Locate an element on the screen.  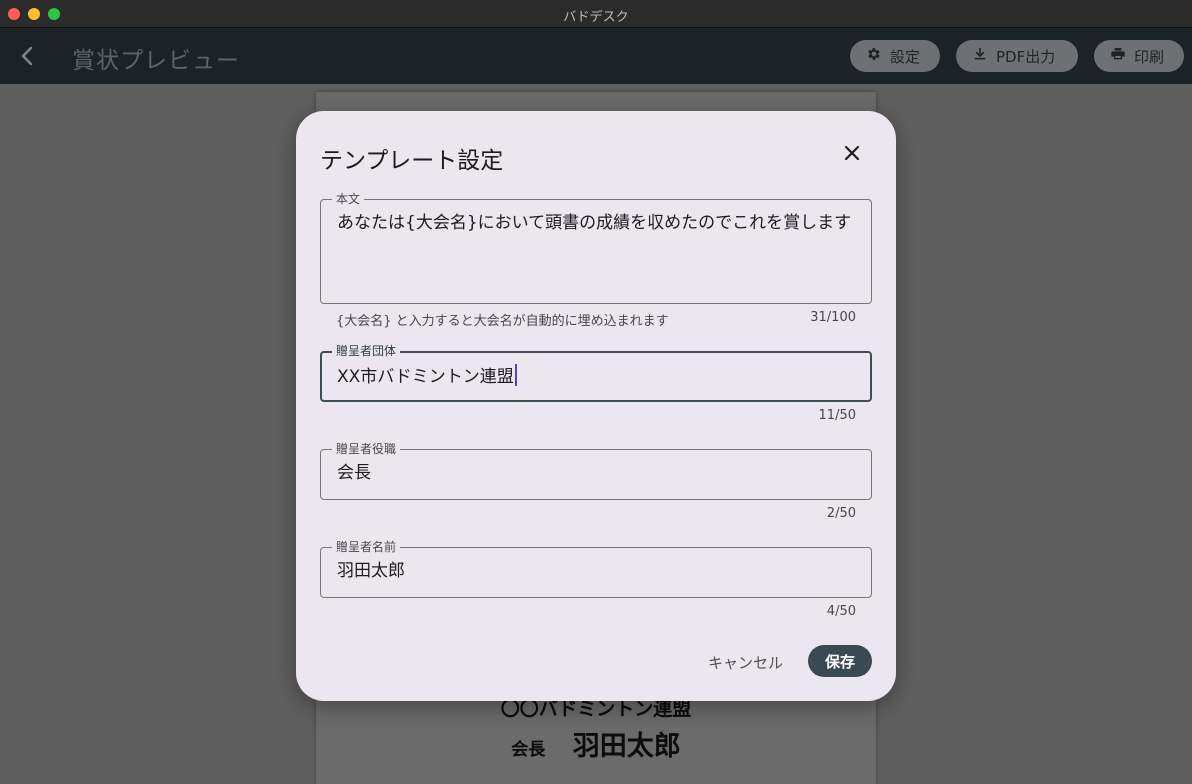
presenter-organization-value: XX市バドミントン連盟 is located at coordinates (425, 377).